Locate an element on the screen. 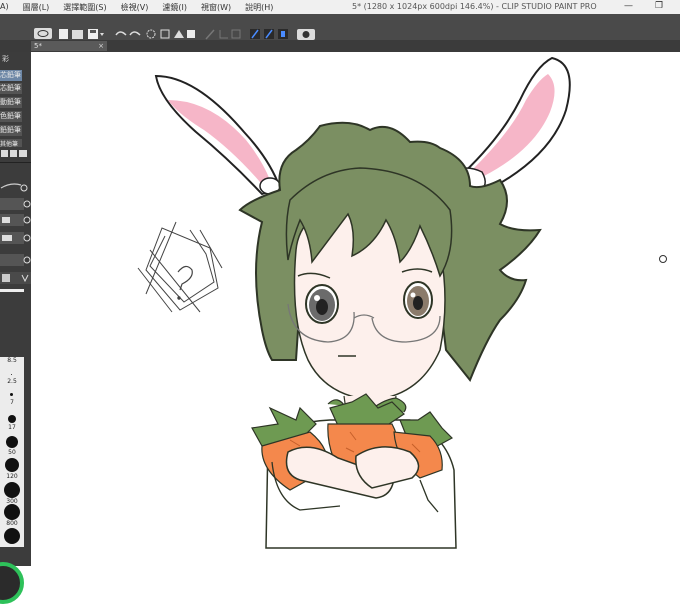 This screenshot has height=604, width=680. clear-icon is located at coordinates (191, 34).